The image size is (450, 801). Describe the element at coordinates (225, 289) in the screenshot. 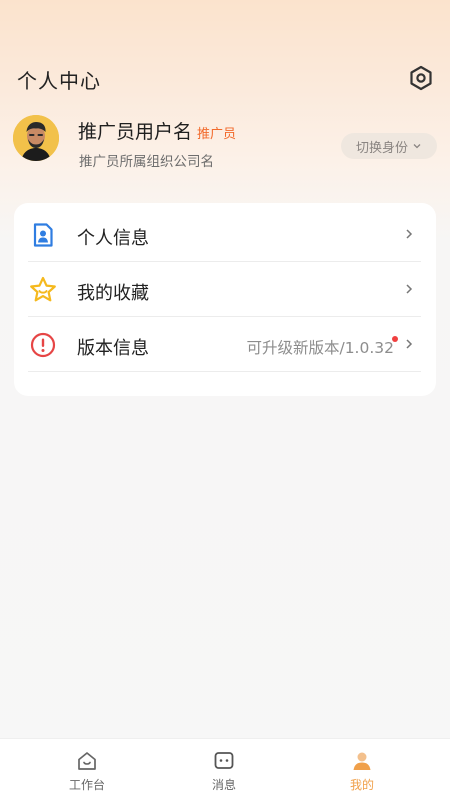

I see `menu-item-my-favorites: 我的收藏` at that location.